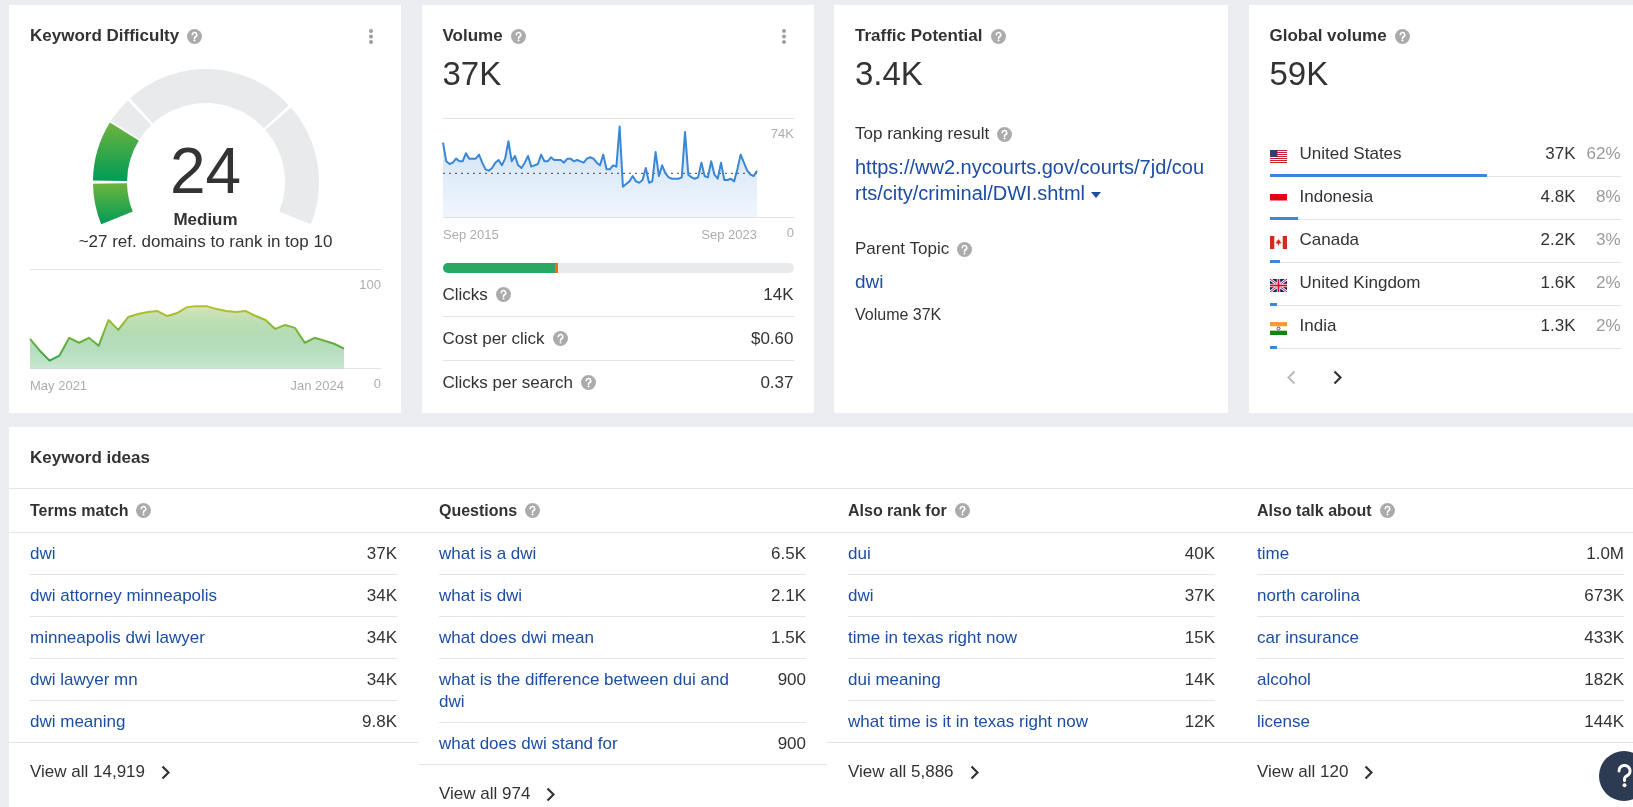 The width and height of the screenshot is (1633, 807). What do you see at coordinates (1558, 197) in the screenshot?
I see `country-volume: 4.8K` at bounding box center [1558, 197].